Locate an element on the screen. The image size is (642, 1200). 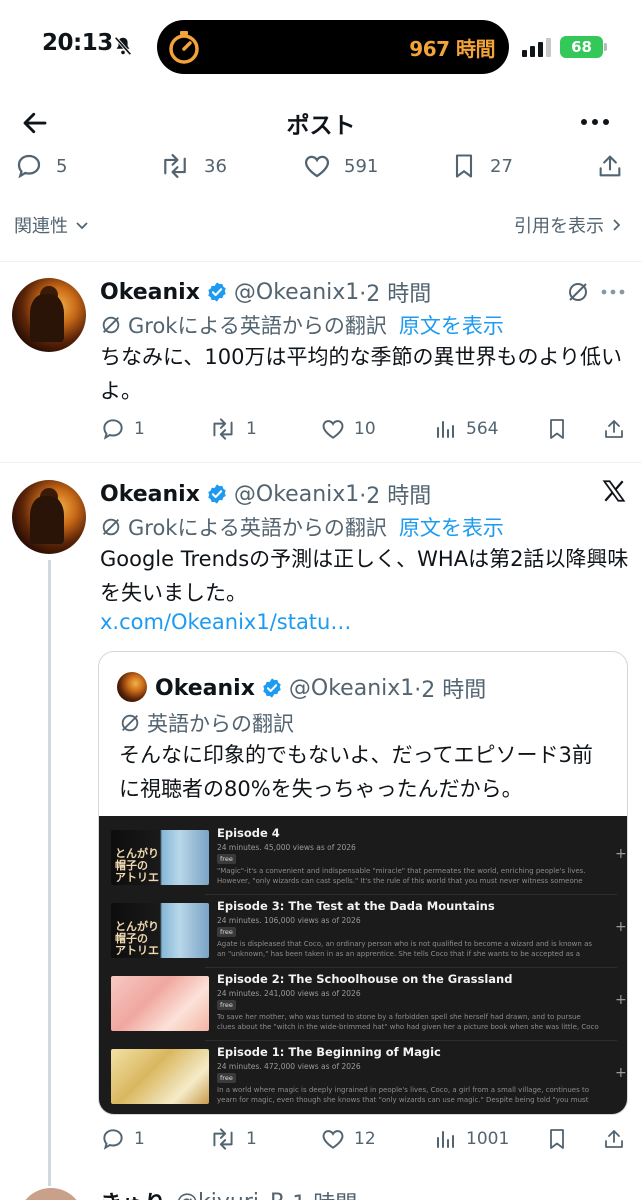
author-name: きゅり is located at coordinates (133, 1193).